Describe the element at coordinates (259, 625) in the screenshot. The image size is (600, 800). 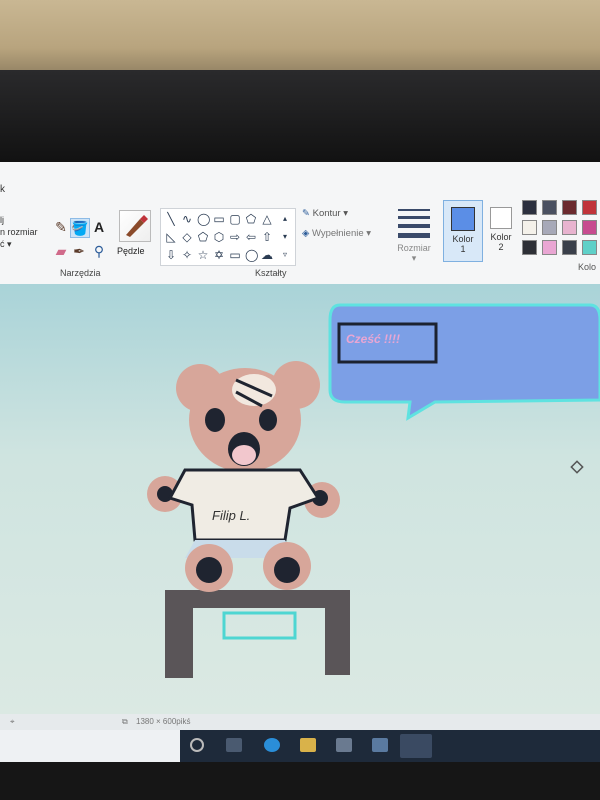
I see `table-label-box` at that location.